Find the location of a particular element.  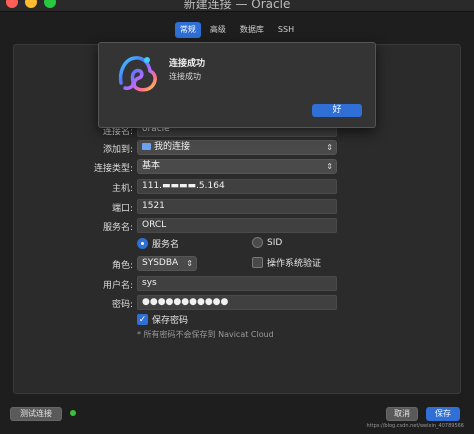

host-input: 111.▬▬▬▬.5.164 is located at coordinates (237, 186).